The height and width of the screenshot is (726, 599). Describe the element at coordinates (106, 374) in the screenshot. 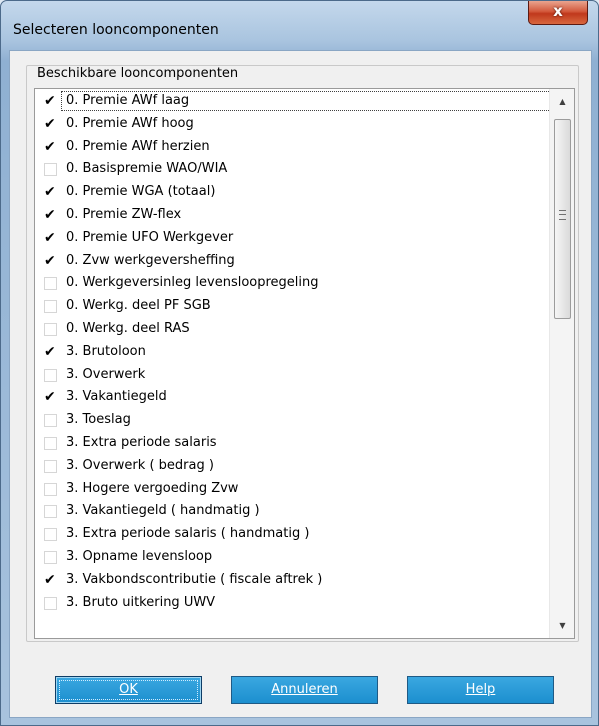

I see `list-item-label: 3. Overwerk` at that location.